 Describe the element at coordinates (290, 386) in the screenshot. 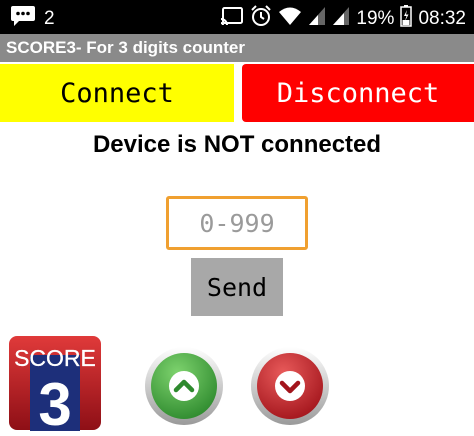

I see `decrement-button` at that location.